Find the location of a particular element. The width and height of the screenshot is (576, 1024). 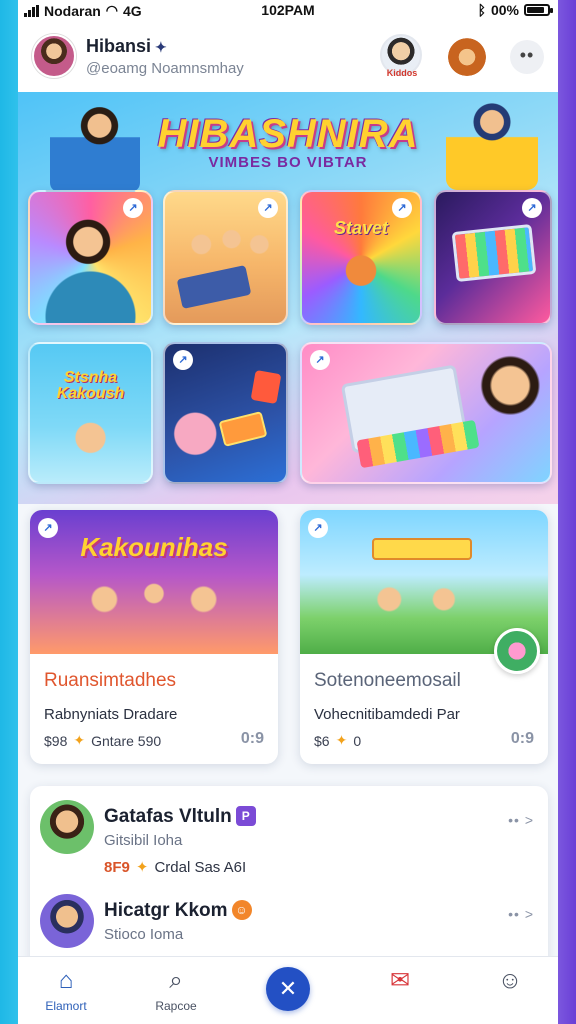

list-item-name-row: Hicatgr Kkom ☺ is located at coordinates (178, 911).